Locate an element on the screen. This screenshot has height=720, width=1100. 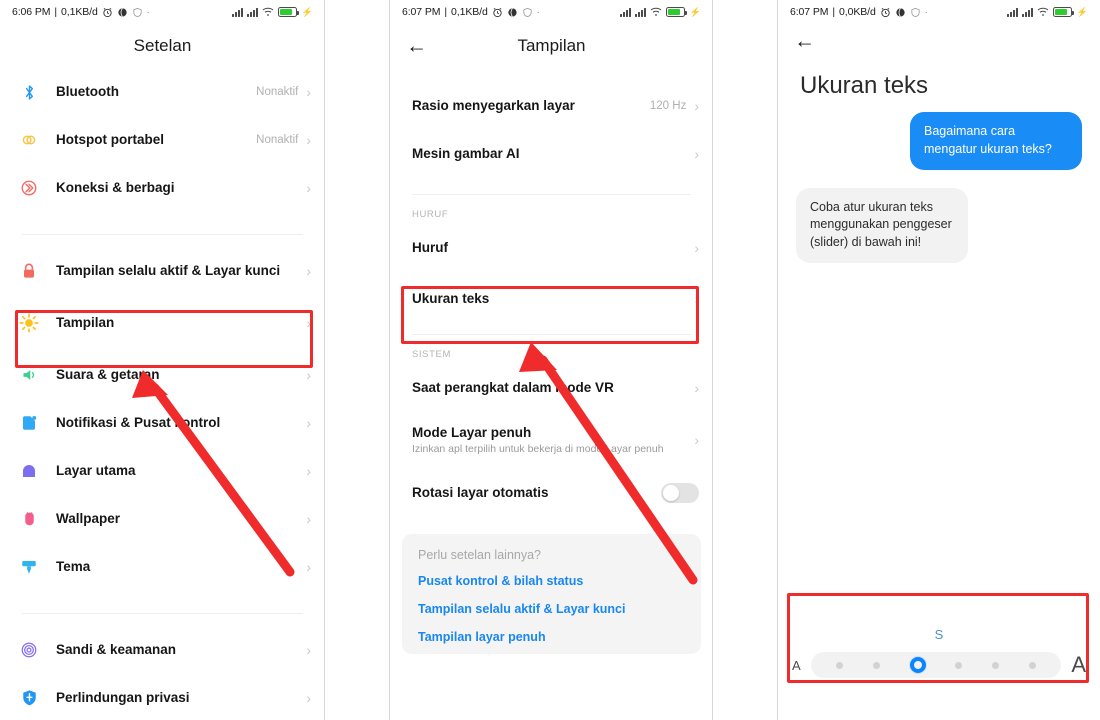
settings-row-value: Nonaktif is located at coordinates (277, 140).